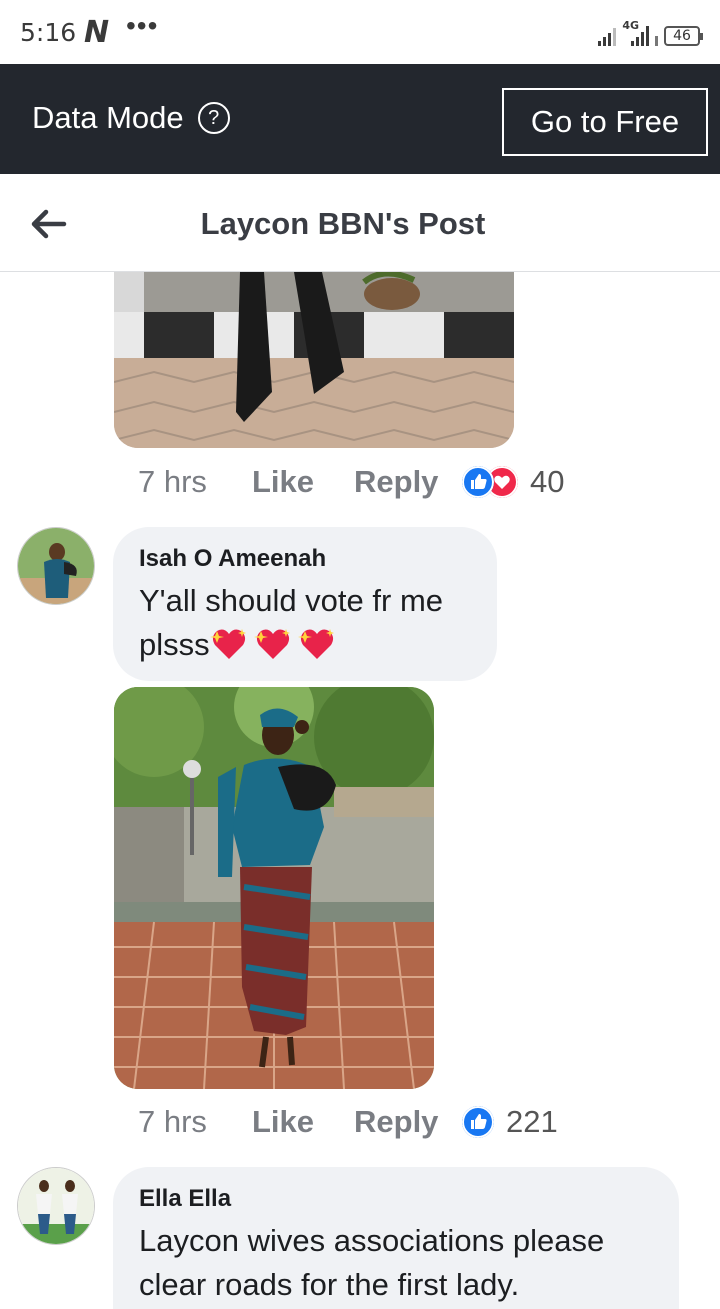 The image size is (720, 1309). Describe the element at coordinates (547, 481) in the screenshot. I see `reaction-count: 40` at that location.